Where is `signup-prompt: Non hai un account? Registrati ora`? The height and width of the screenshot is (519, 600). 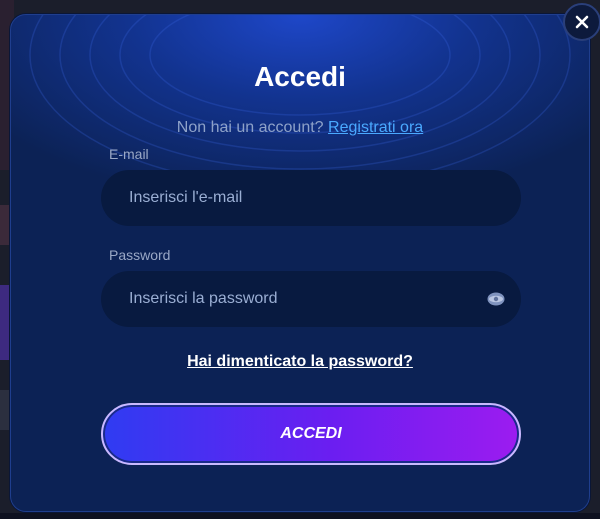 signup-prompt: Non hai un account? Registrati ora is located at coordinates (300, 128).